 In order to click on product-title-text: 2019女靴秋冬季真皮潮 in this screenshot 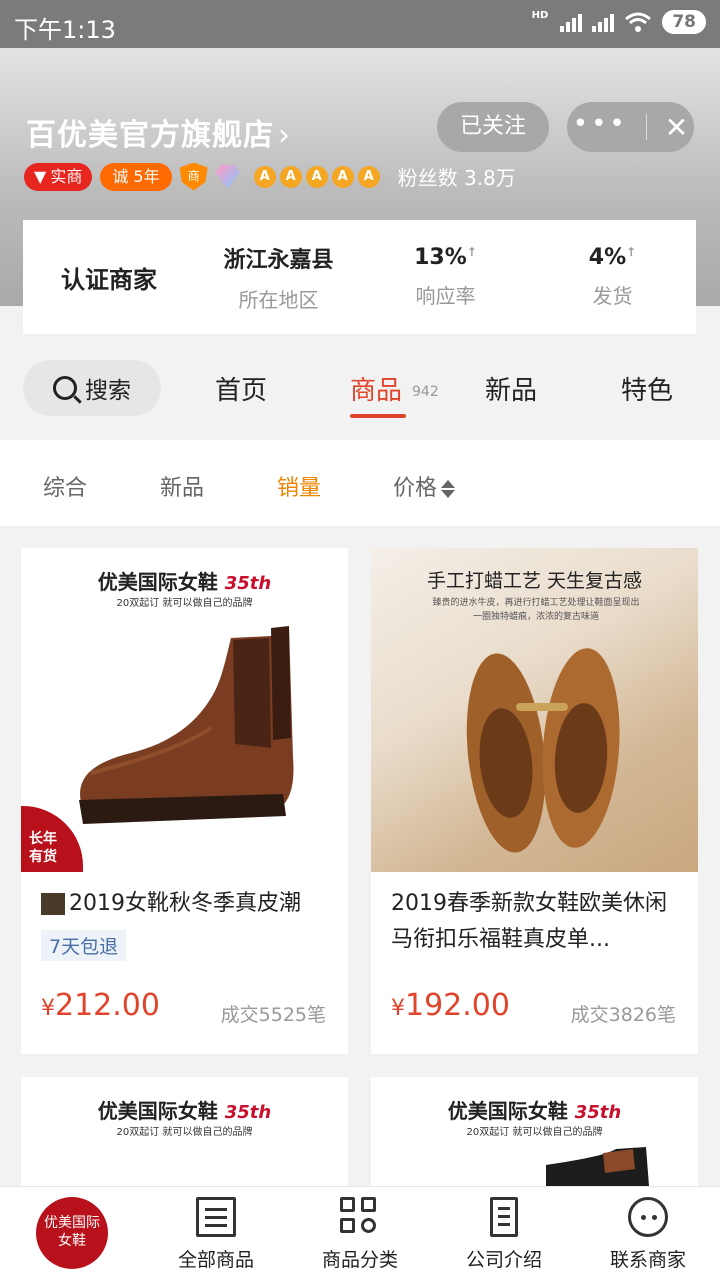, I will do `click(185, 903)`.